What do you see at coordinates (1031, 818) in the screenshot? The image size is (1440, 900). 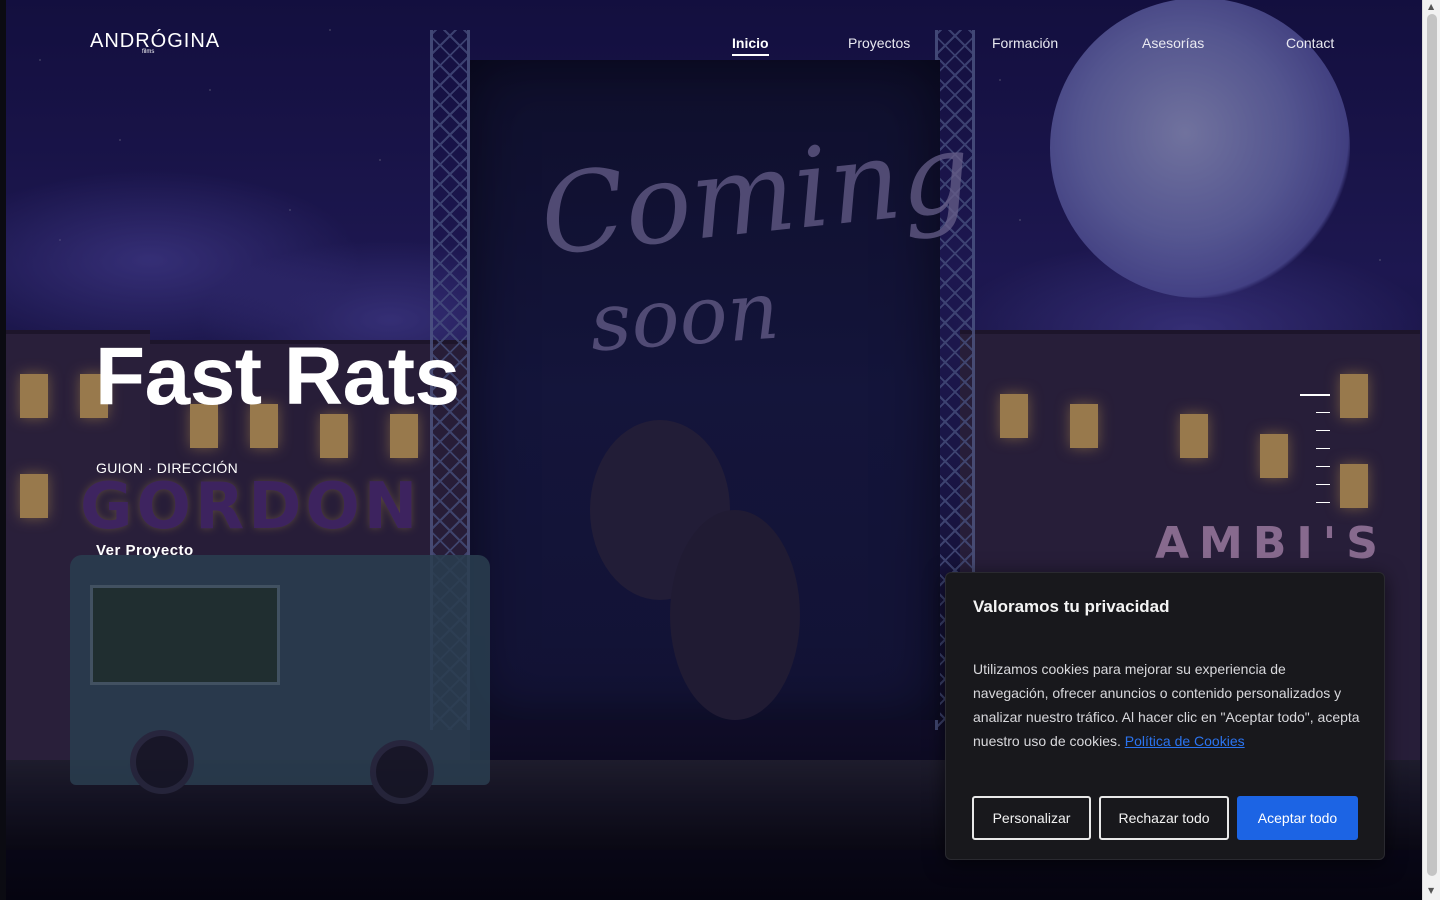 I see `customize-button: Personalizar` at bounding box center [1031, 818].